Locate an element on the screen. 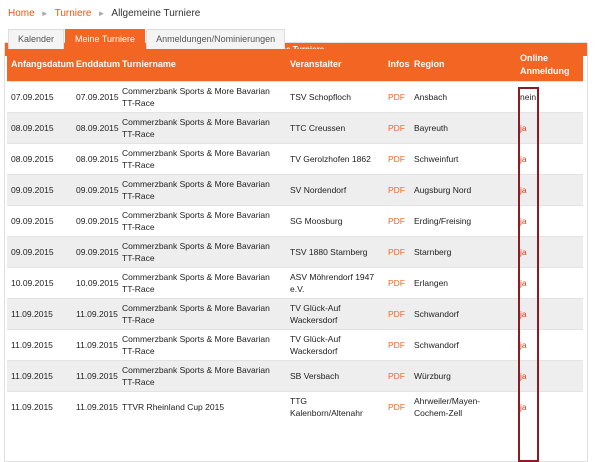 The height and width of the screenshot is (462, 600). column-header-start-date: Anfangsdatum is located at coordinates (40, 65).